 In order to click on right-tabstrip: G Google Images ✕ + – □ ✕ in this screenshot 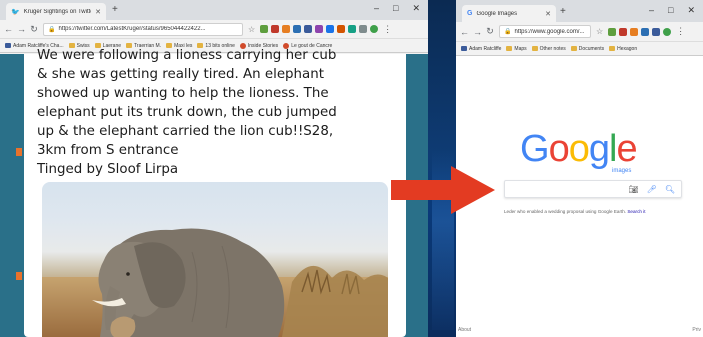, I will do `click(579, 11)`.